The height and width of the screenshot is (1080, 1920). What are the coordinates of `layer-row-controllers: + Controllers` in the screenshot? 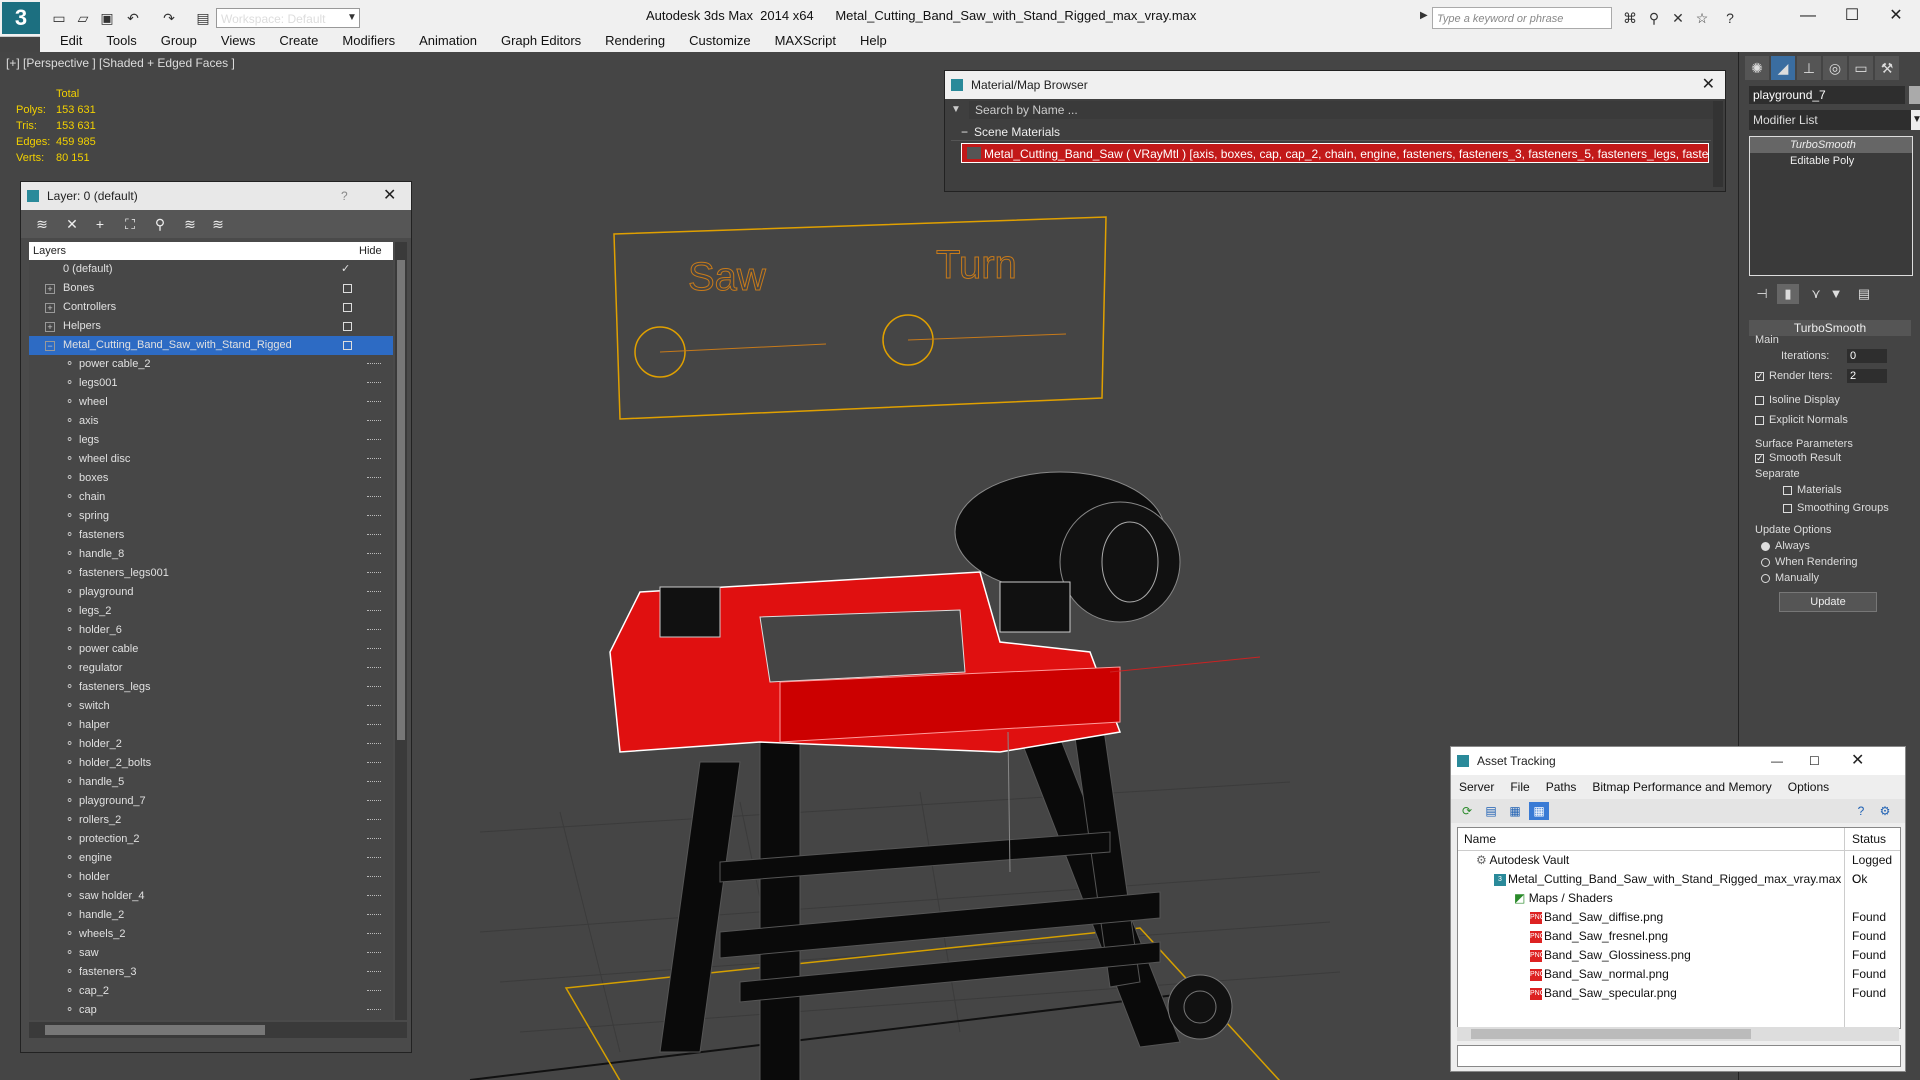 It's located at (211, 307).